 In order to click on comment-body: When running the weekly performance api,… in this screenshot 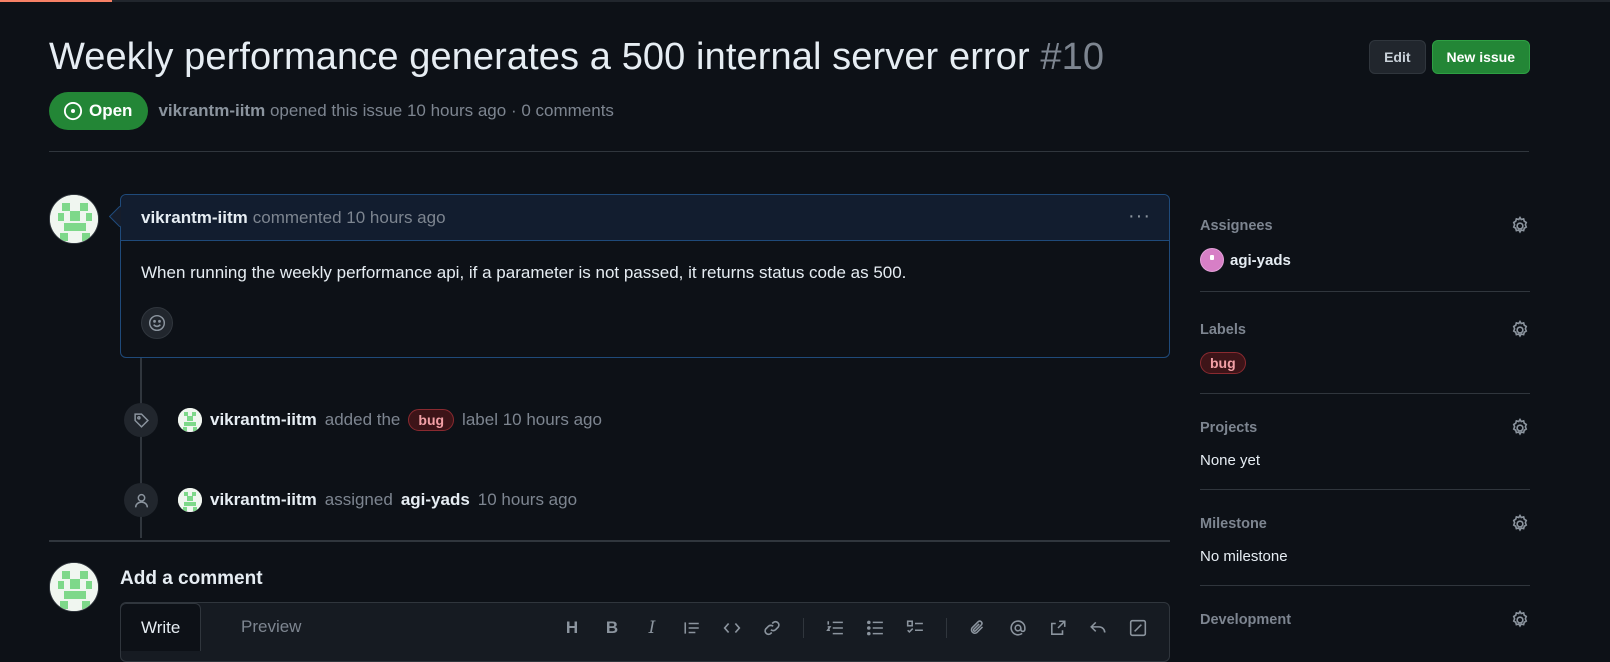, I will do `click(524, 272)`.